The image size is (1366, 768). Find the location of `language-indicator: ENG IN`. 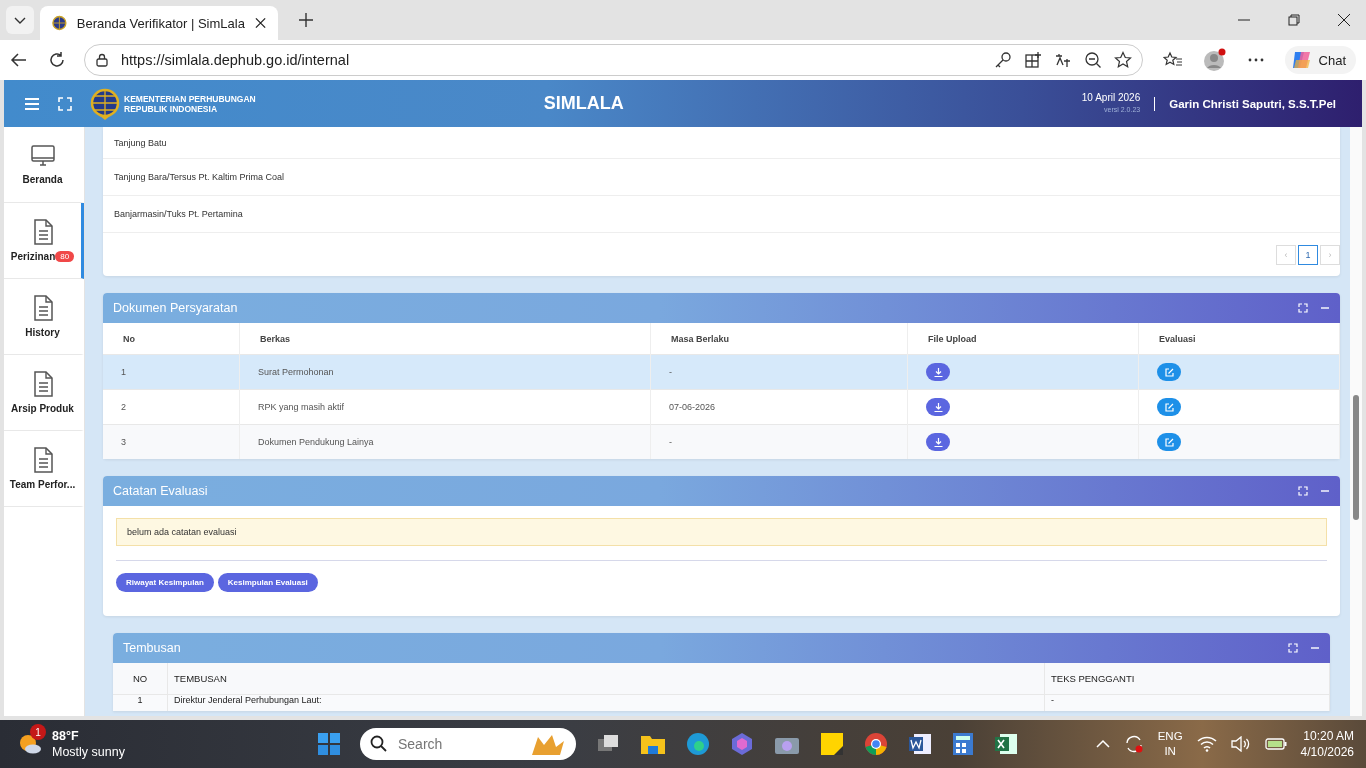

language-indicator: ENG IN is located at coordinates (1170, 744).